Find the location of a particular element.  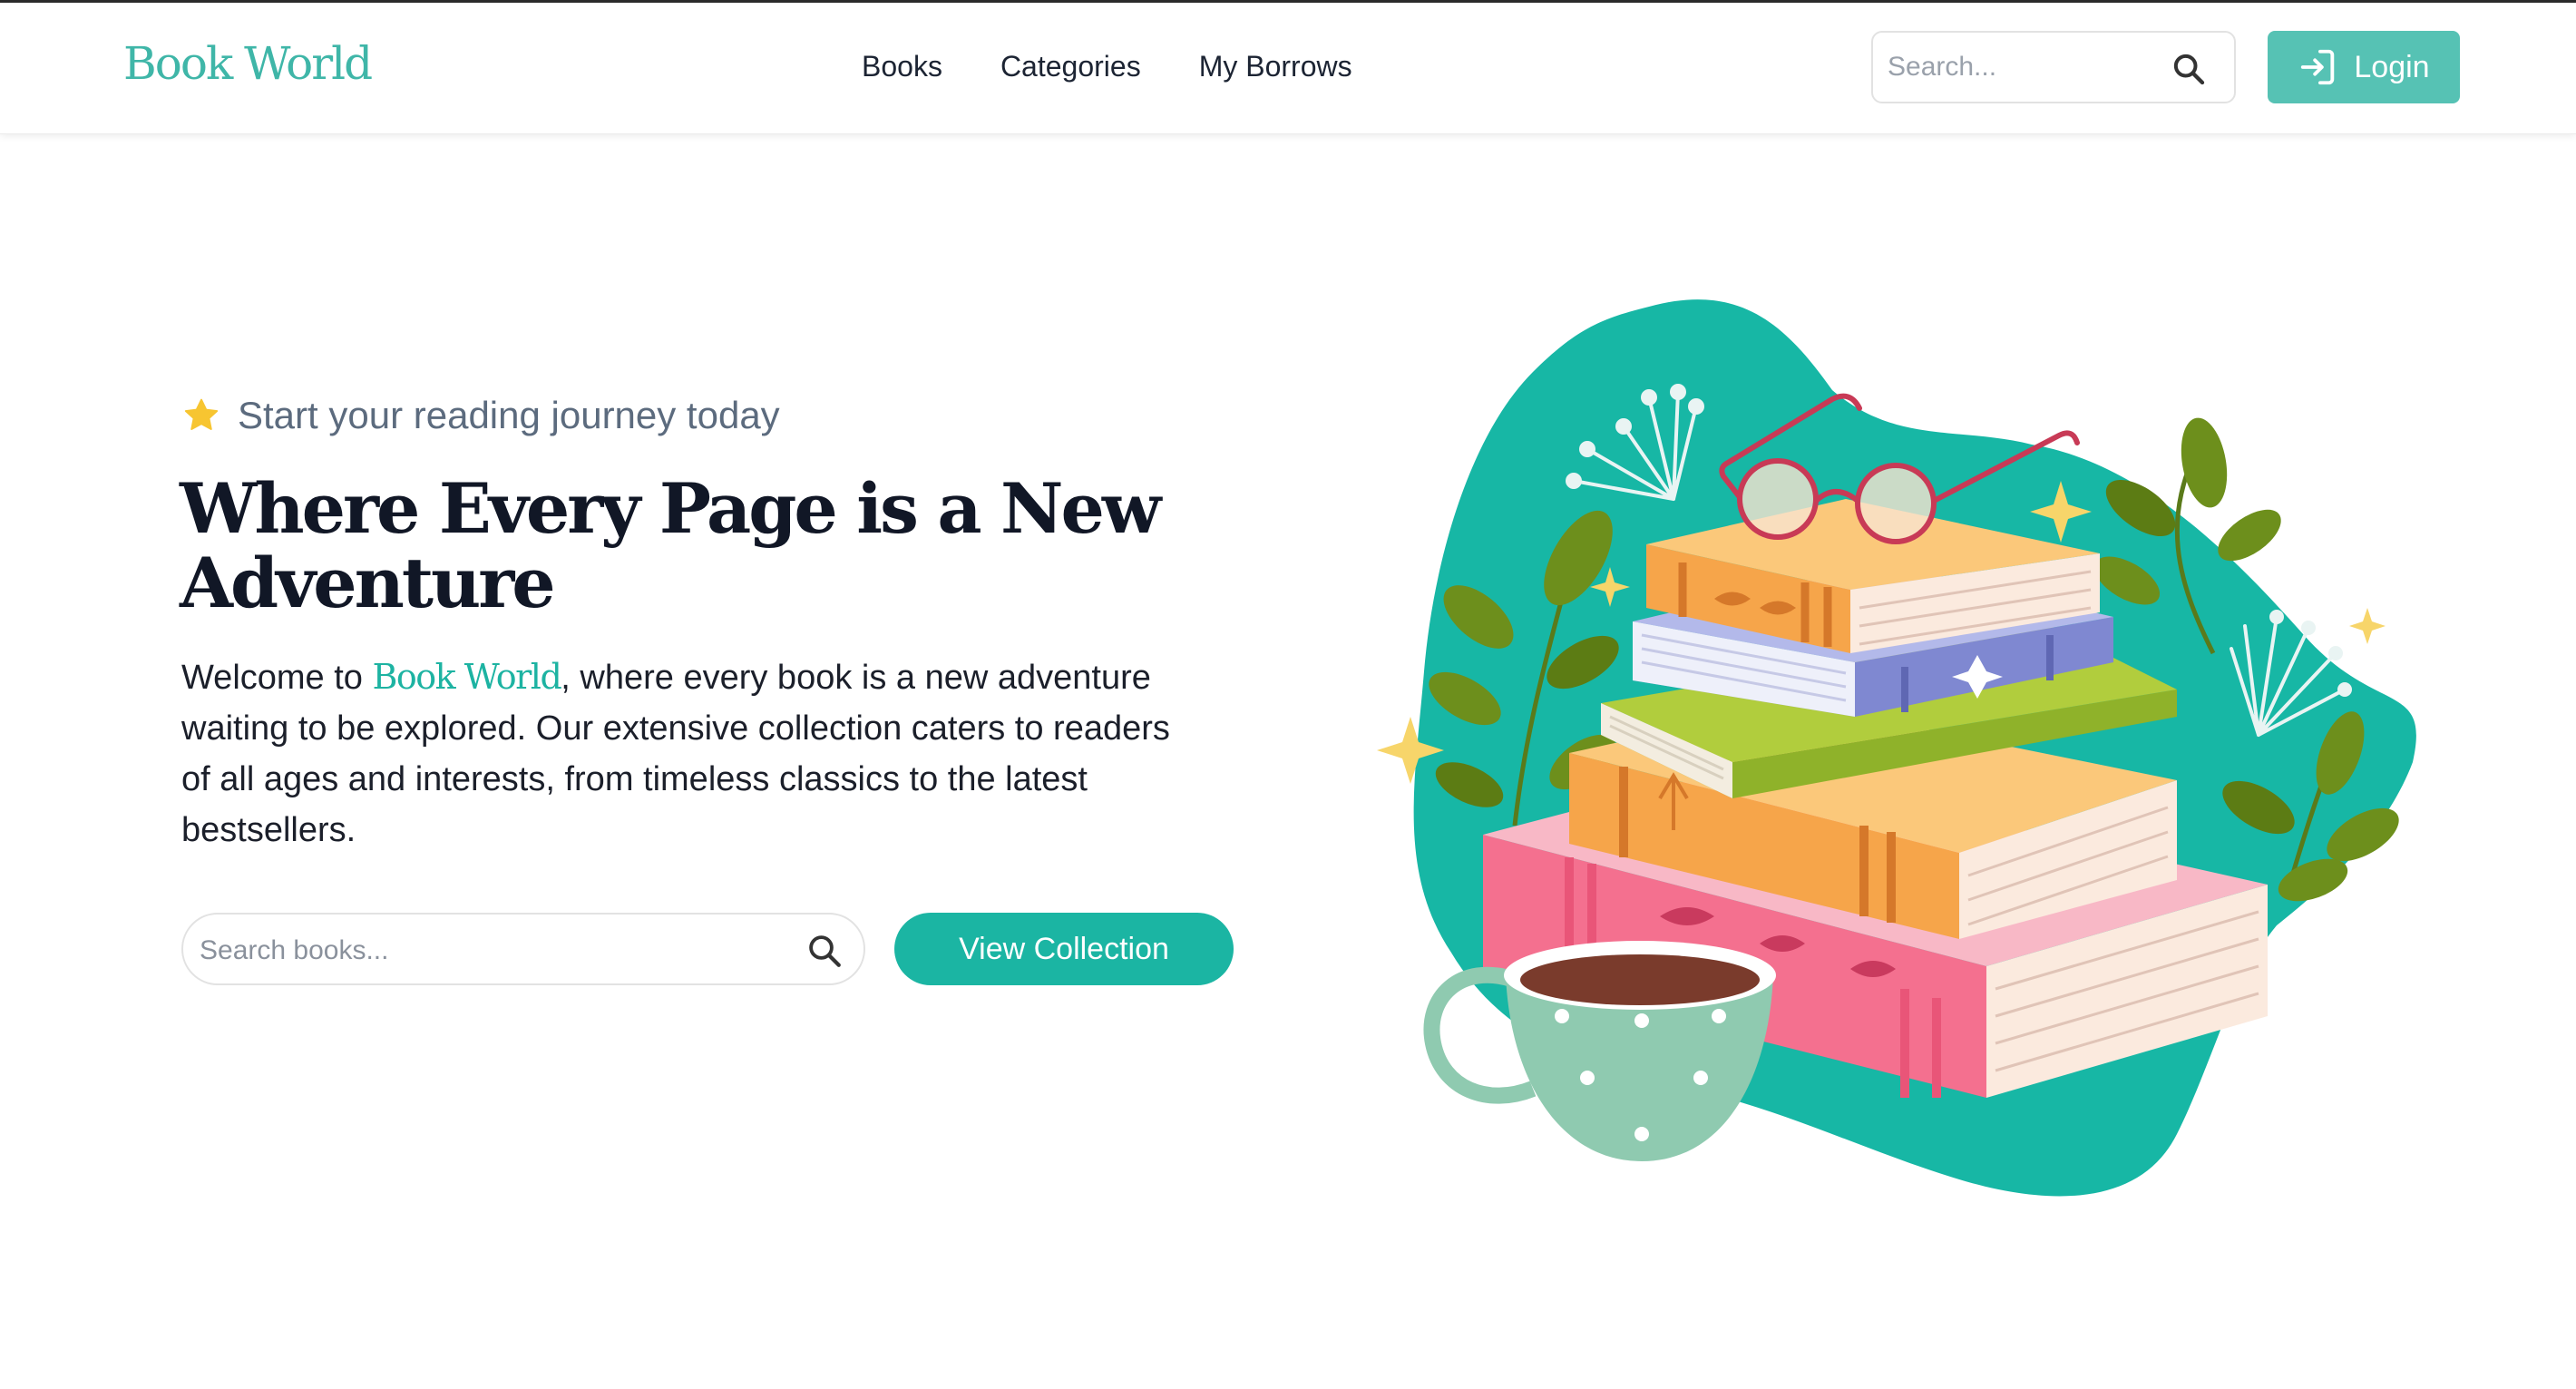

login-label: Login is located at coordinates (2392, 66).